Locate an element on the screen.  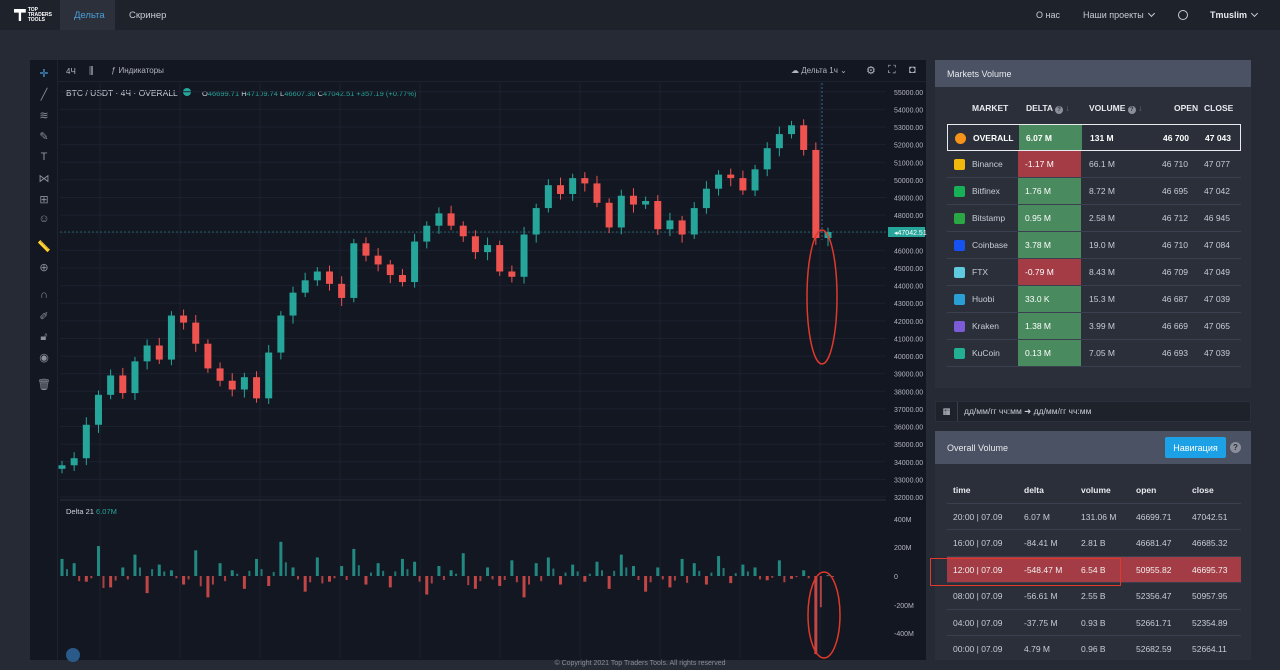
row-time: 16:00 | 07.09 is located at coordinates (978, 543).